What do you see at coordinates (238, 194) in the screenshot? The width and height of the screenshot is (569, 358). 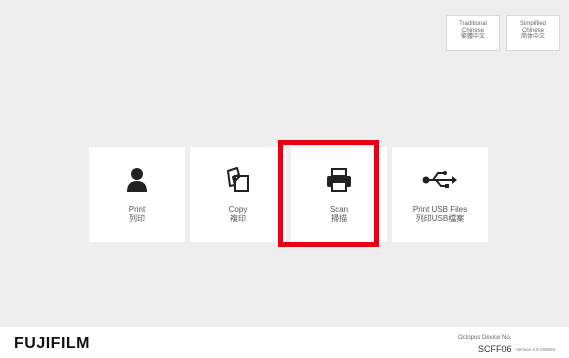 I see `copy-tile: Copy 複印` at bounding box center [238, 194].